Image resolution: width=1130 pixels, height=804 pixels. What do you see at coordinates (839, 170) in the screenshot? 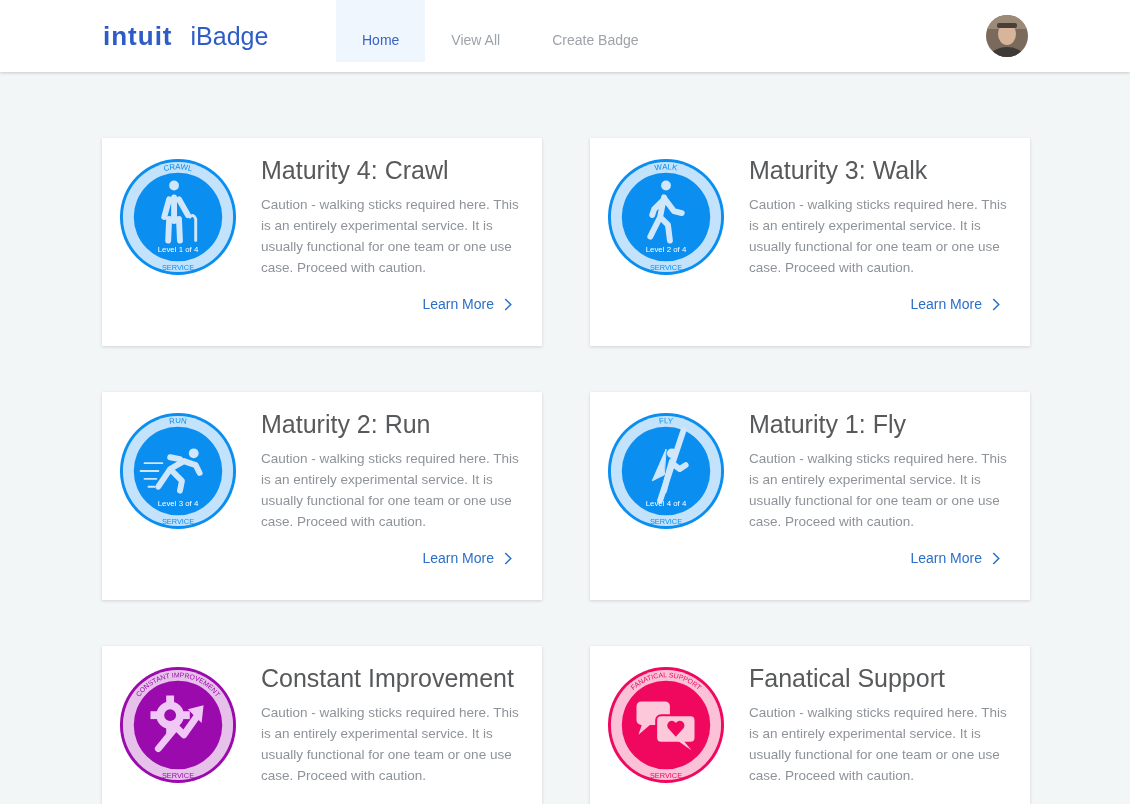
I see `card-title: Maturity 3: Walk` at bounding box center [839, 170].